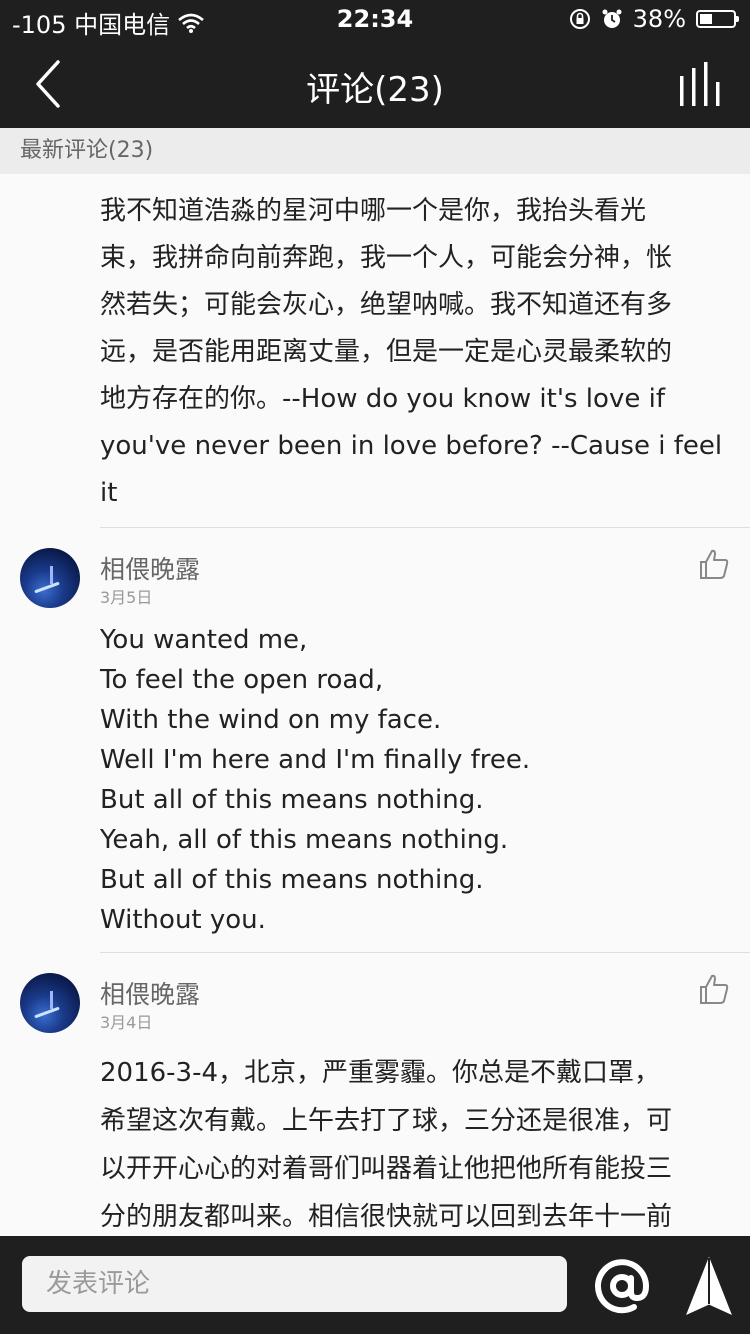  What do you see at coordinates (717, 19) in the screenshot?
I see `battery-icon` at bounding box center [717, 19].